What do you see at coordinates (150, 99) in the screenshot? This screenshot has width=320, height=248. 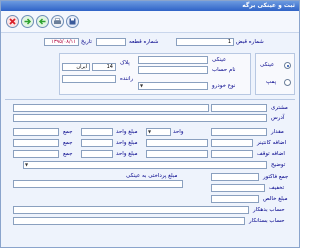 I see `divider` at bounding box center [150, 99].